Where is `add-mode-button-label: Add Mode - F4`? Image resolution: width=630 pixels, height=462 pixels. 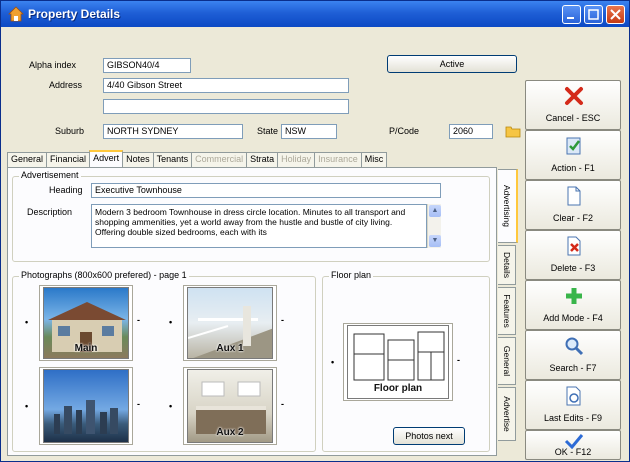
add-mode-button-label: Add Mode - F4 is located at coordinates (573, 318).